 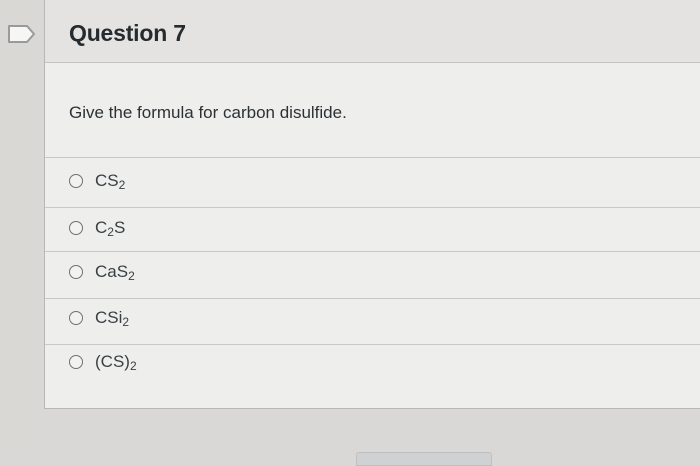 I want to click on answer-label: (CS)2, so click(x=116, y=362).